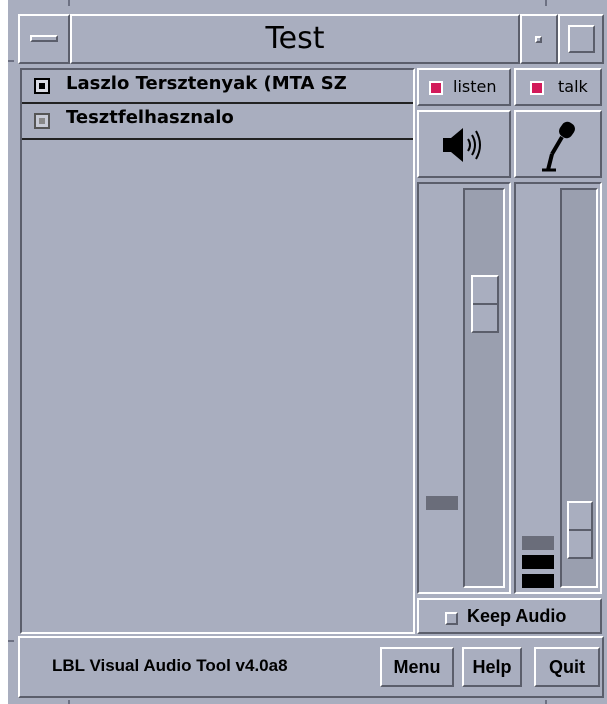 This screenshot has height=704, width=607. I want to click on window-title: Test, so click(295, 38).